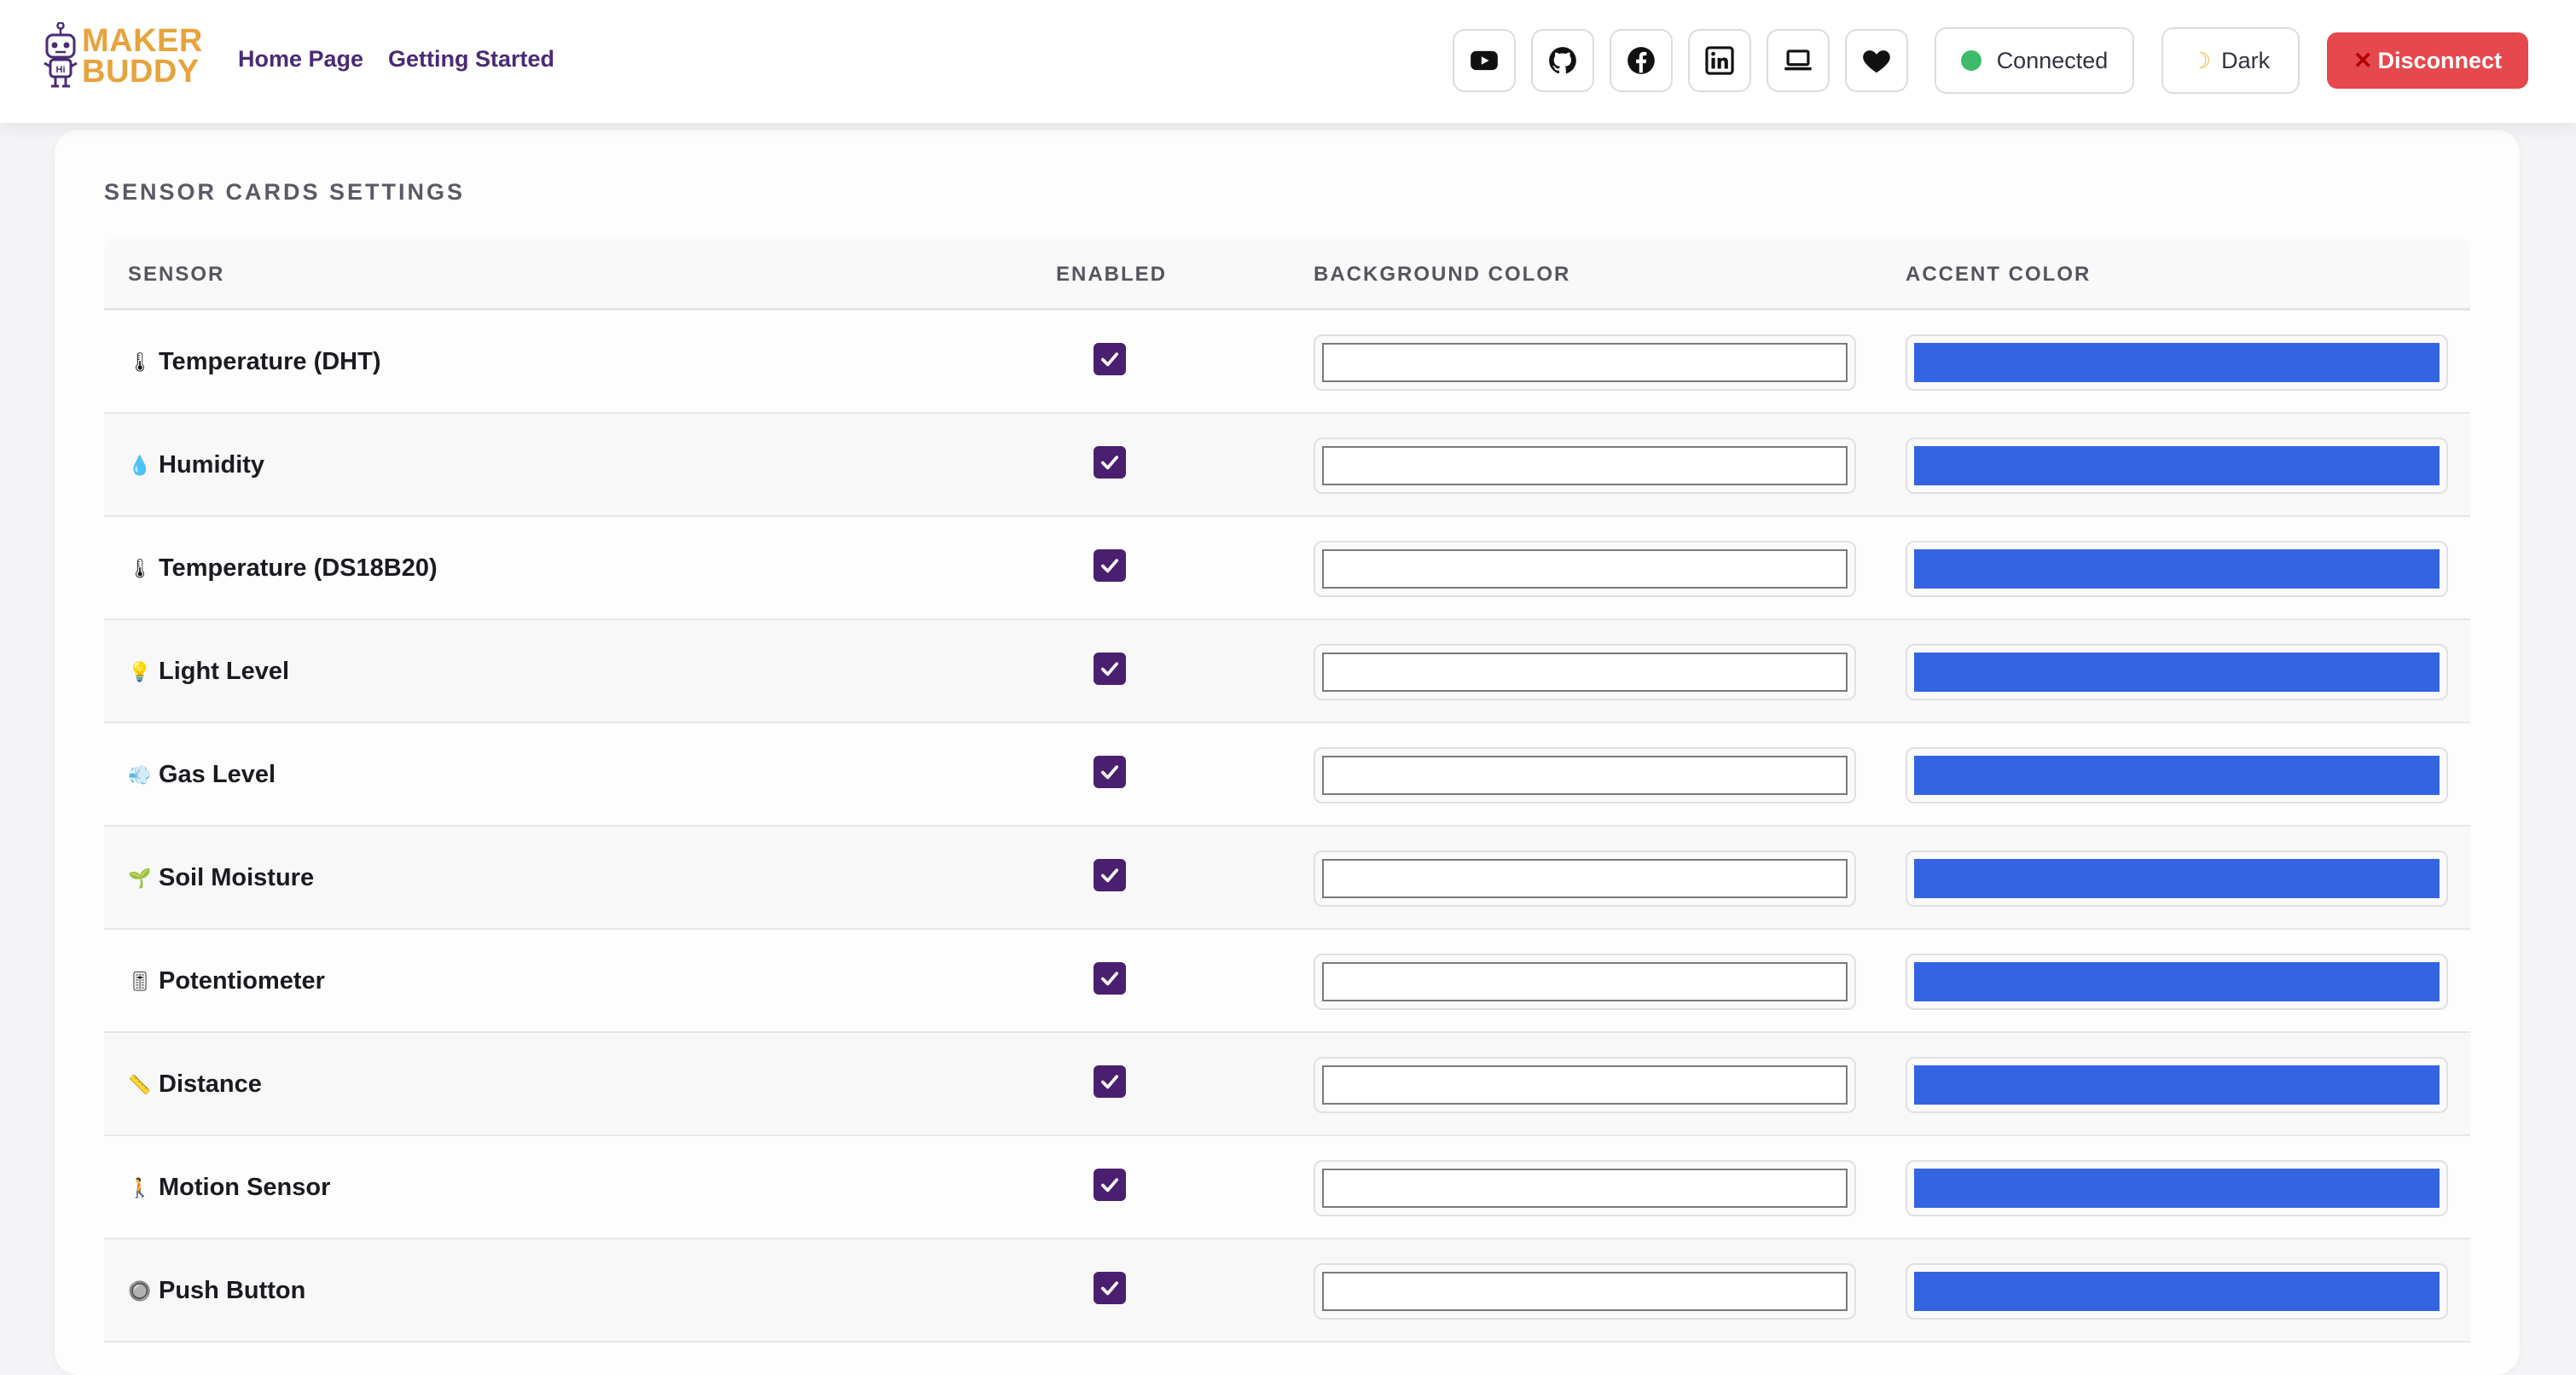 Image resolution: width=2576 pixels, height=1375 pixels. What do you see at coordinates (140, 1290) in the screenshot?
I see `sensor-icon: 🔘` at bounding box center [140, 1290].